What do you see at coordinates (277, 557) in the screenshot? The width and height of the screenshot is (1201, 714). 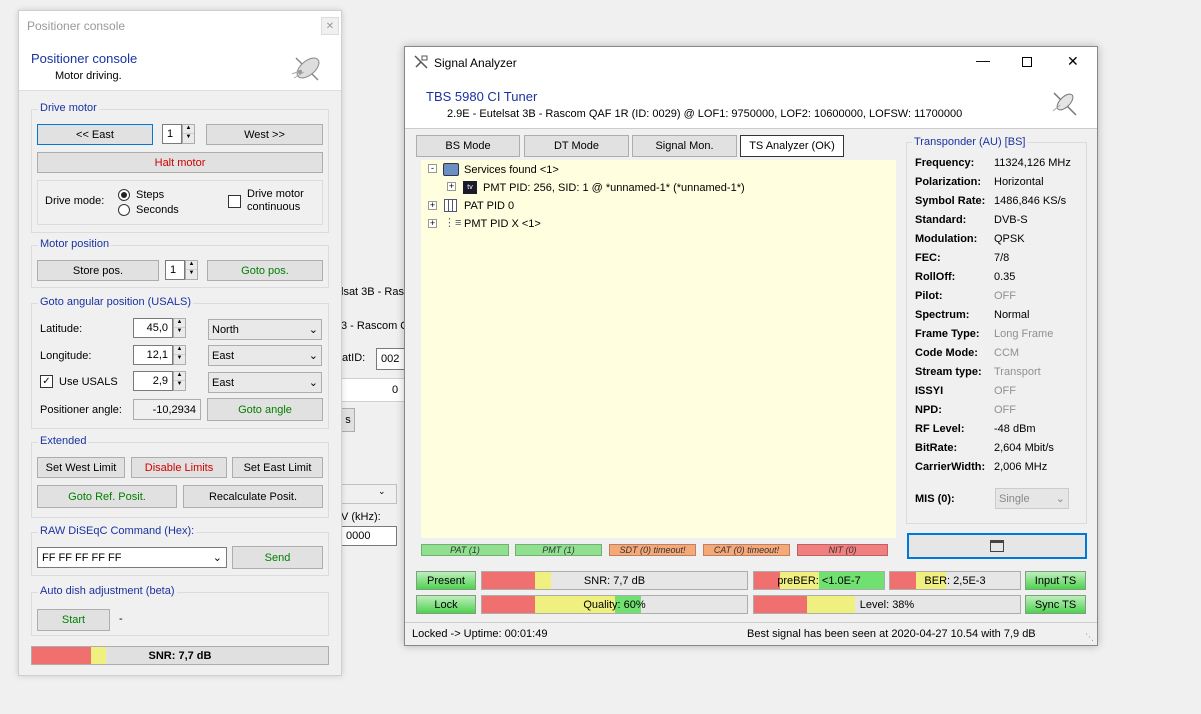 I see `send-button: Send` at bounding box center [277, 557].